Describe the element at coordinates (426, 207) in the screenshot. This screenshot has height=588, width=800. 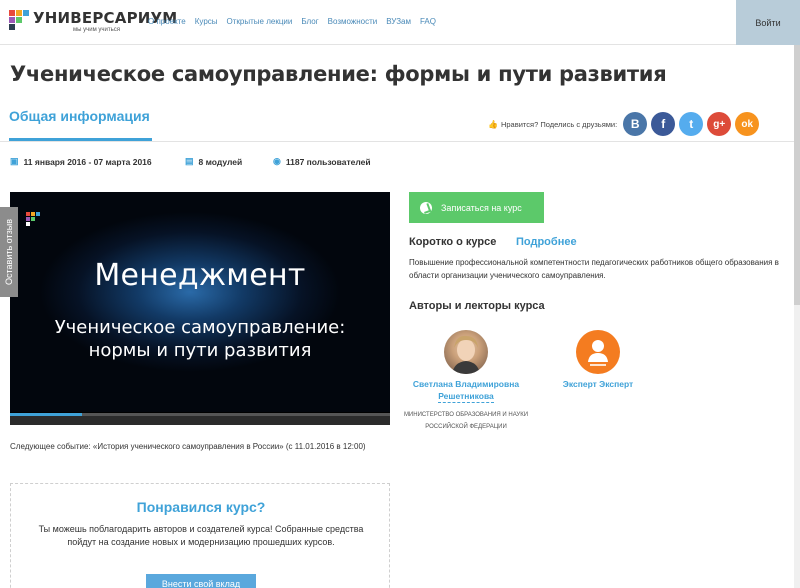
I see `check-icon` at that location.